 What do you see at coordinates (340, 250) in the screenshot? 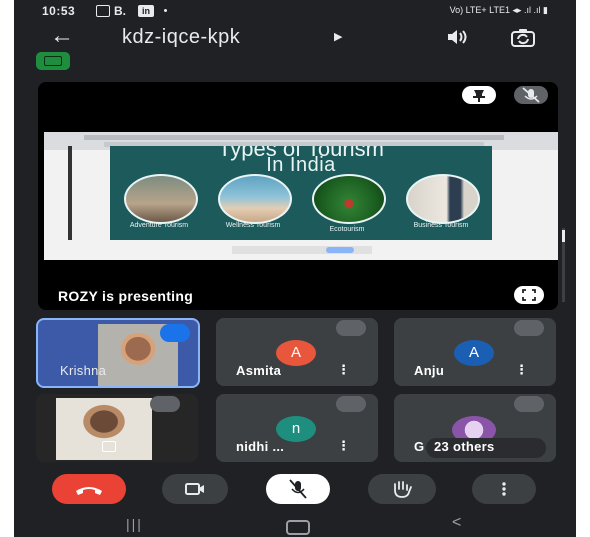
I see `pager-indicator` at bounding box center [340, 250].